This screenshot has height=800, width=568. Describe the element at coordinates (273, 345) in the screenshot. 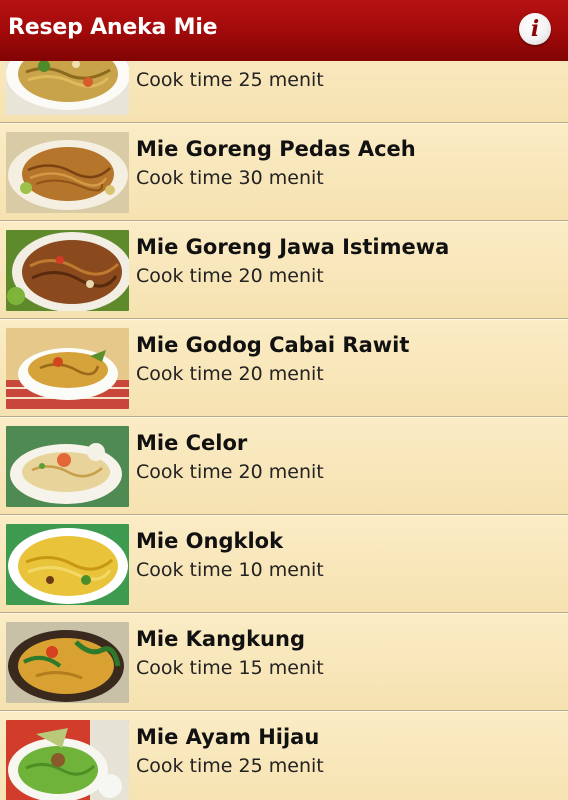

I see `recipe-name: Mie Godog Cabai Rawit` at that location.